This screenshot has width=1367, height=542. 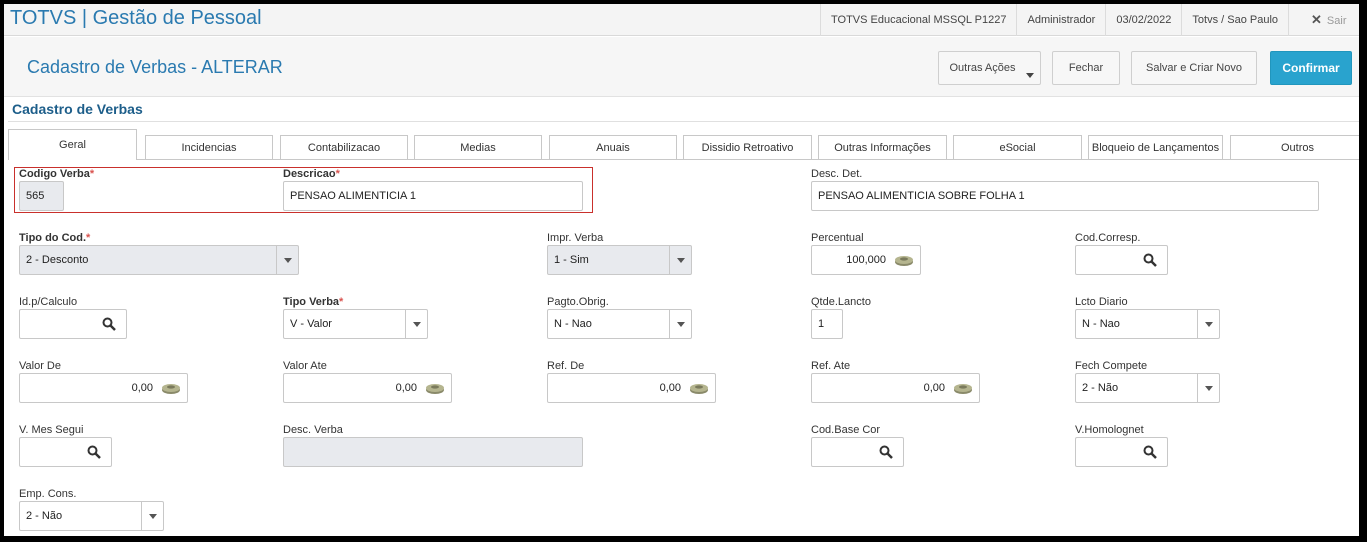 I want to click on desc-verba-field, so click(x=433, y=452).